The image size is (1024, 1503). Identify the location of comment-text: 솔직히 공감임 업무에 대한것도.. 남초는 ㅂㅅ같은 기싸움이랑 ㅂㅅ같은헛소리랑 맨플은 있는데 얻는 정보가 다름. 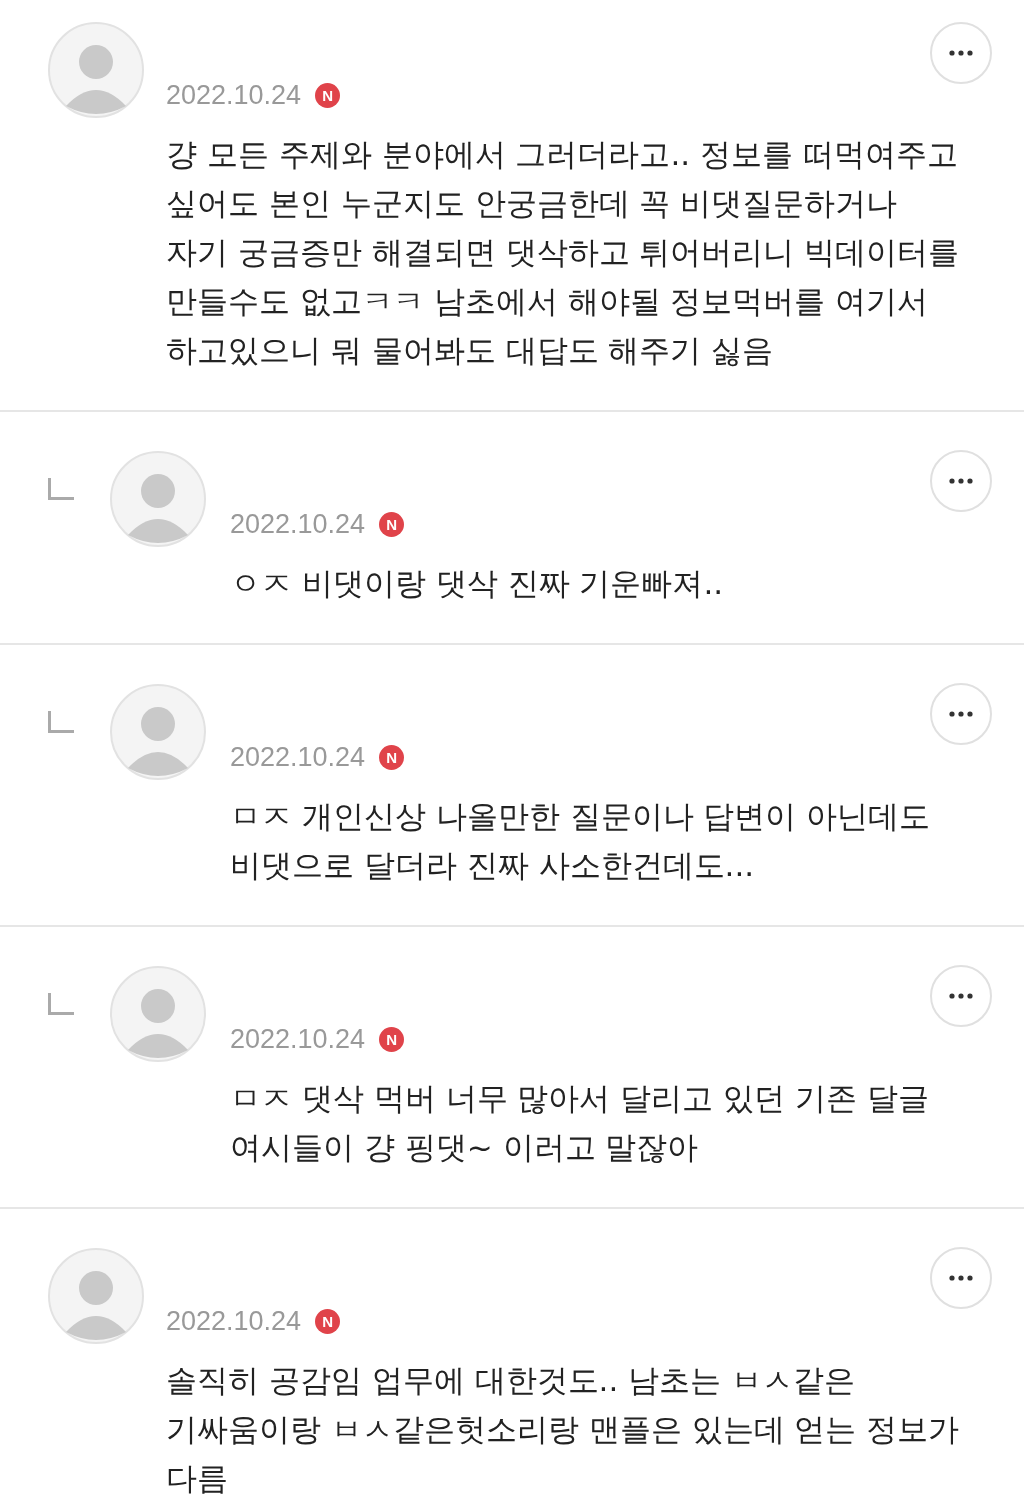
(563, 1429).